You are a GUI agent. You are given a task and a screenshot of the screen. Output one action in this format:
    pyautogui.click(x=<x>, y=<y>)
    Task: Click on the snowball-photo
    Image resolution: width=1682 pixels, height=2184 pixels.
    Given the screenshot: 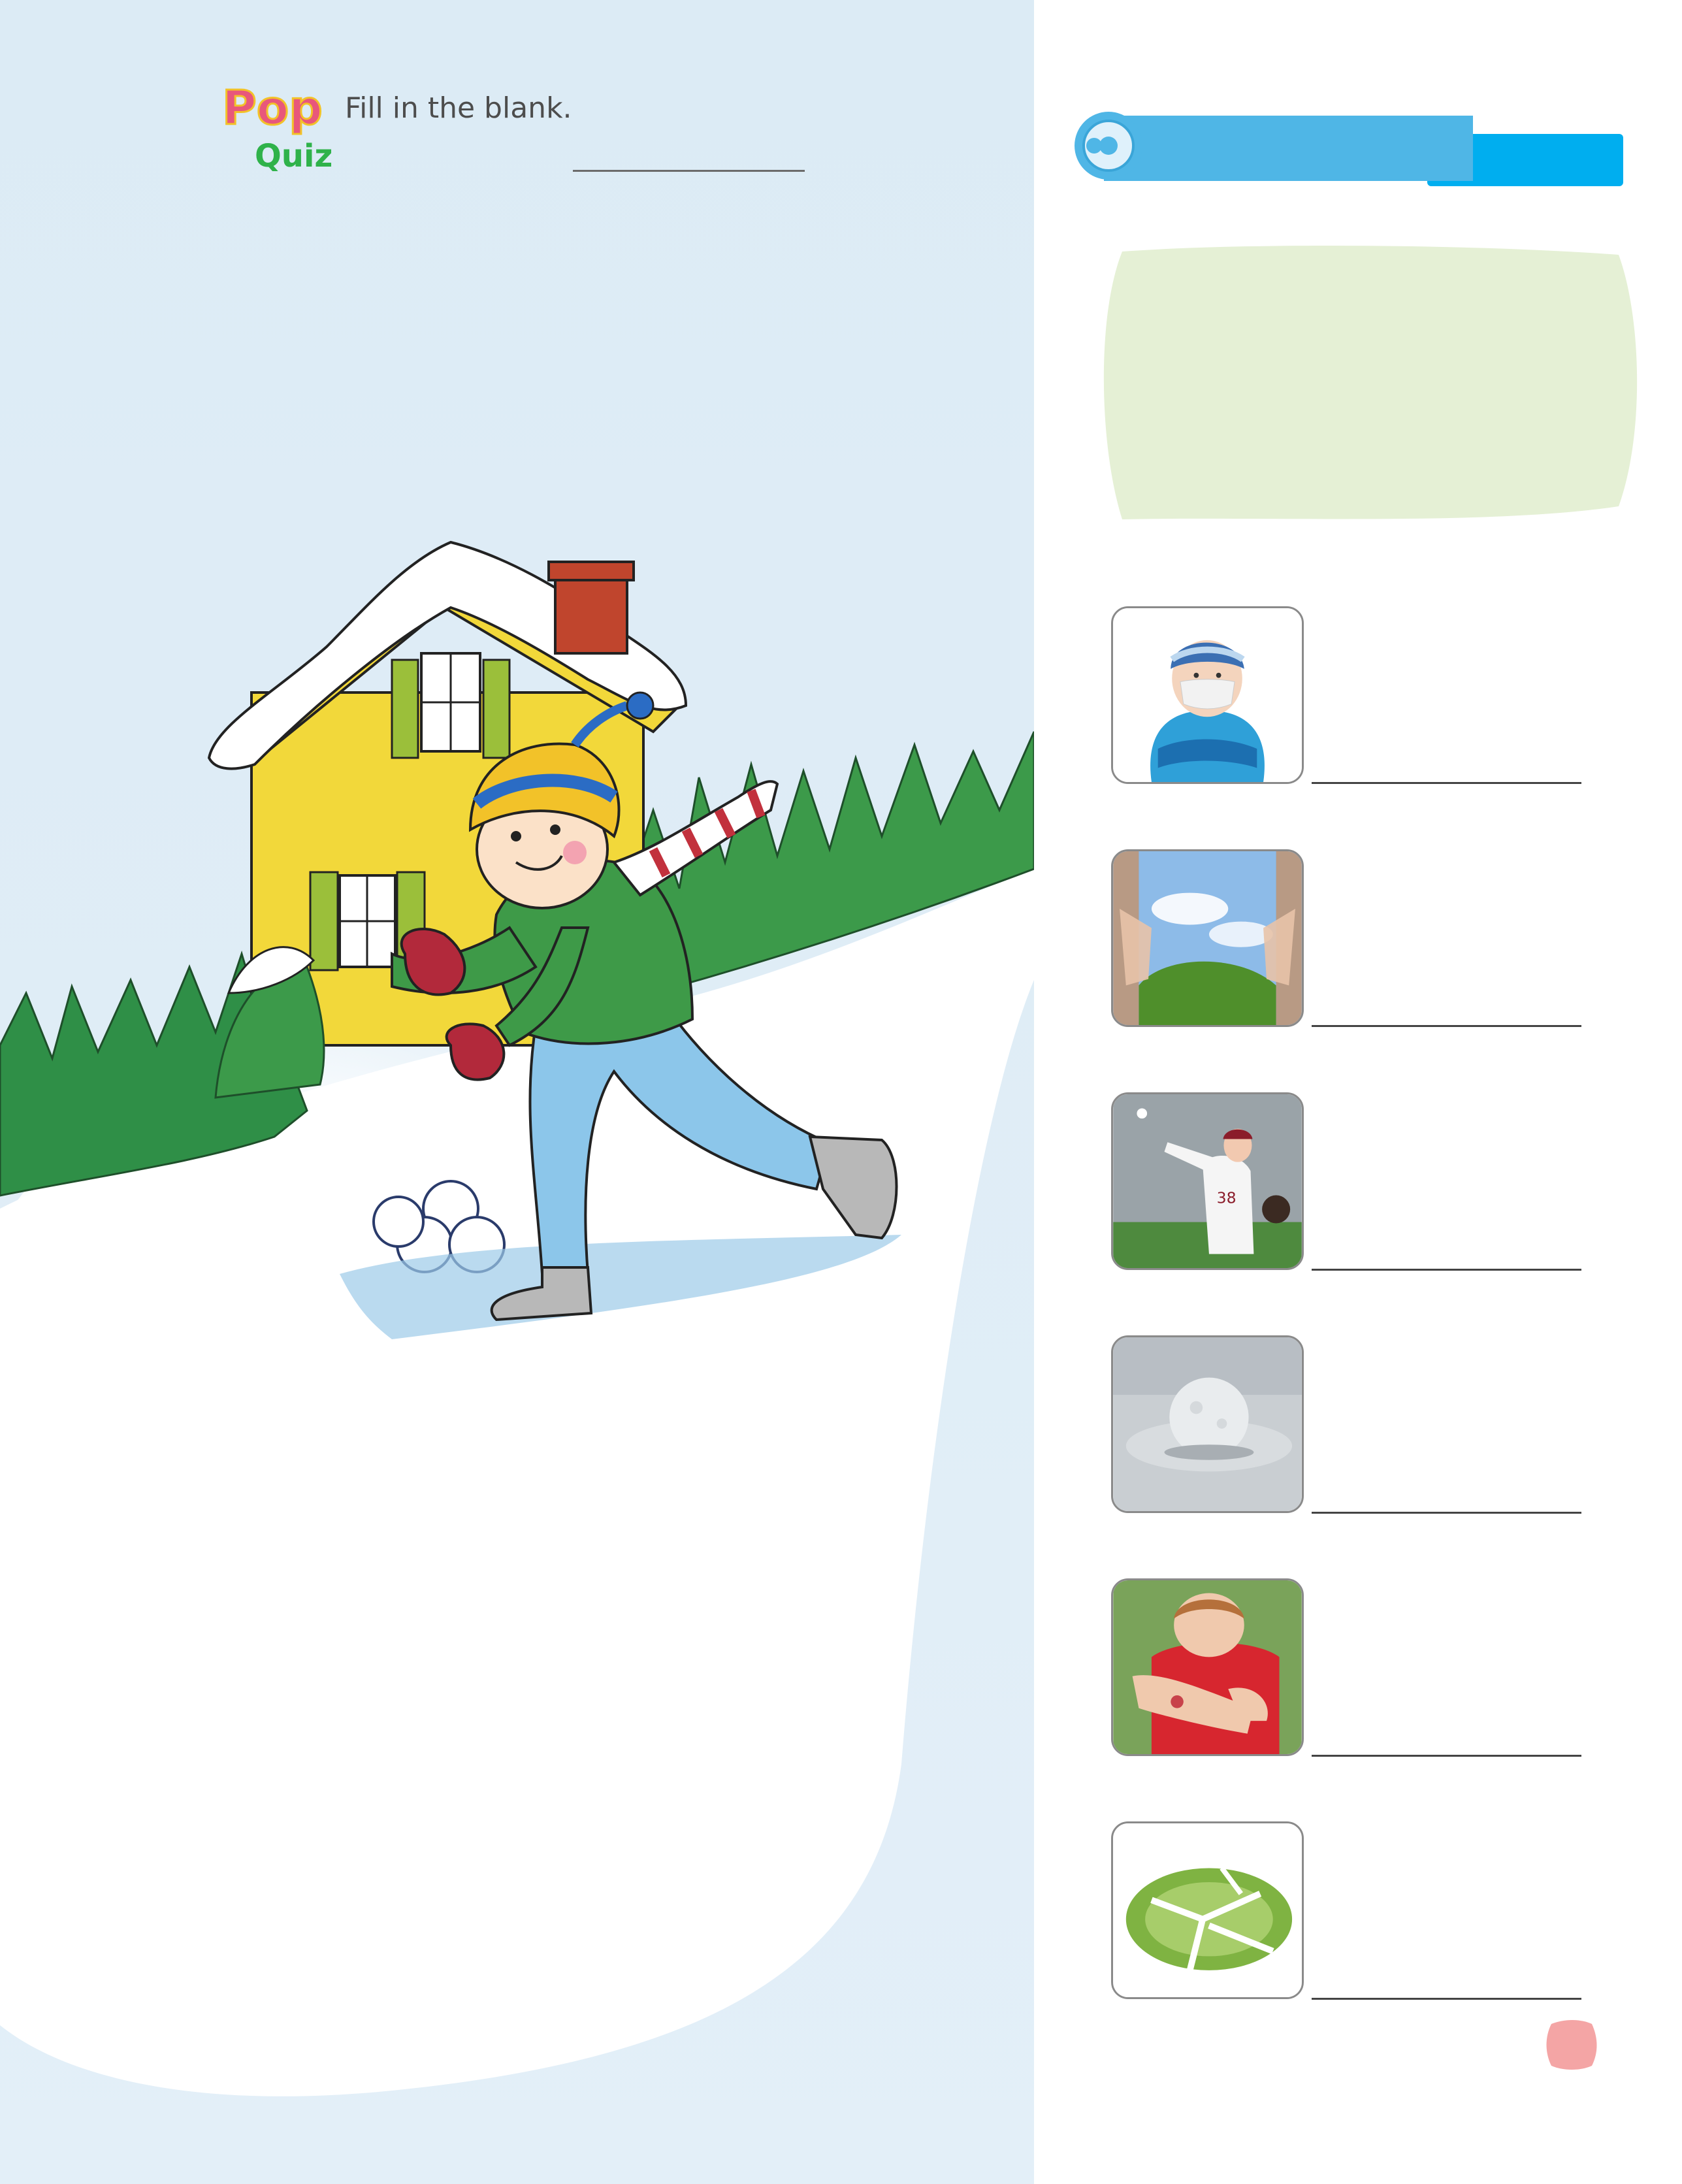 What is the action you would take?
    pyautogui.click(x=1207, y=1424)
    